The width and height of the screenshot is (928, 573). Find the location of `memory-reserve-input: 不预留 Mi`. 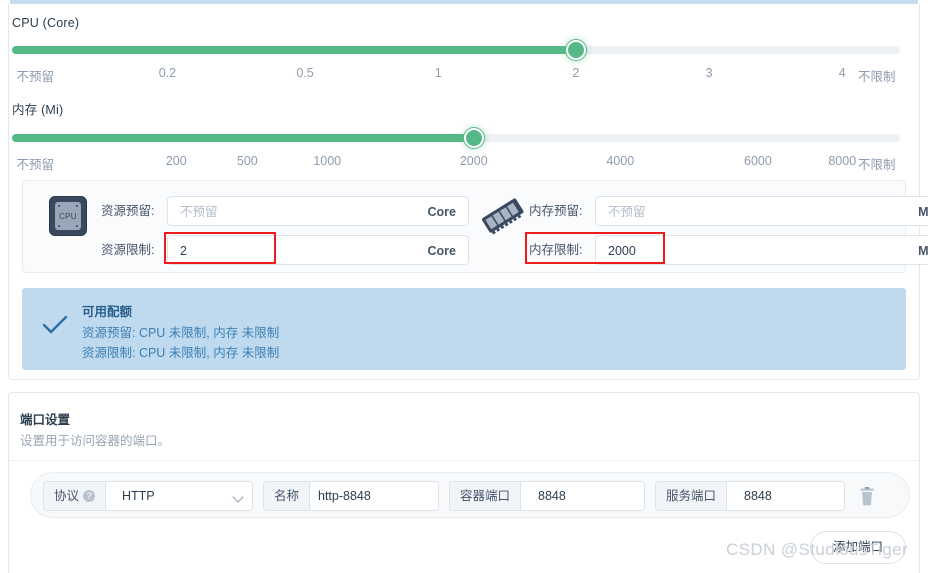

memory-reserve-input: 不预留 Mi is located at coordinates (761, 211).